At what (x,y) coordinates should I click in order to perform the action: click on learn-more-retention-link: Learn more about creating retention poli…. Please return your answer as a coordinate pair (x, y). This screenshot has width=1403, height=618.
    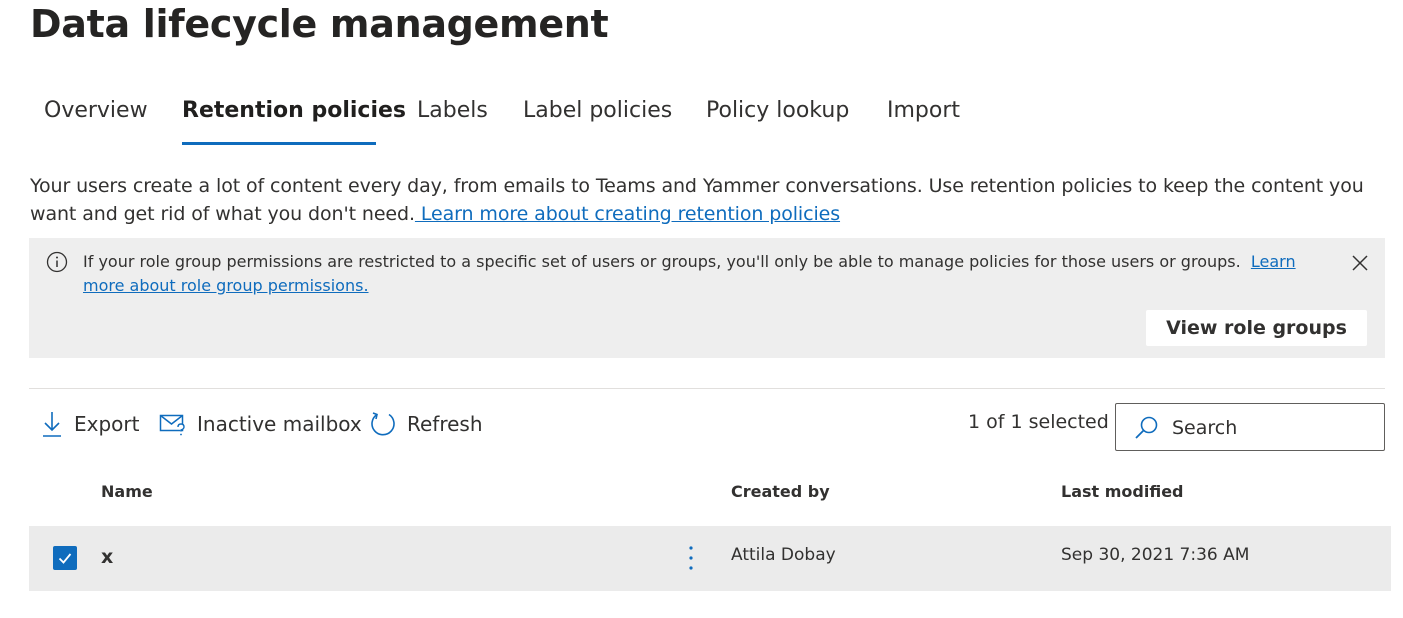
    Looking at the image, I should click on (627, 214).